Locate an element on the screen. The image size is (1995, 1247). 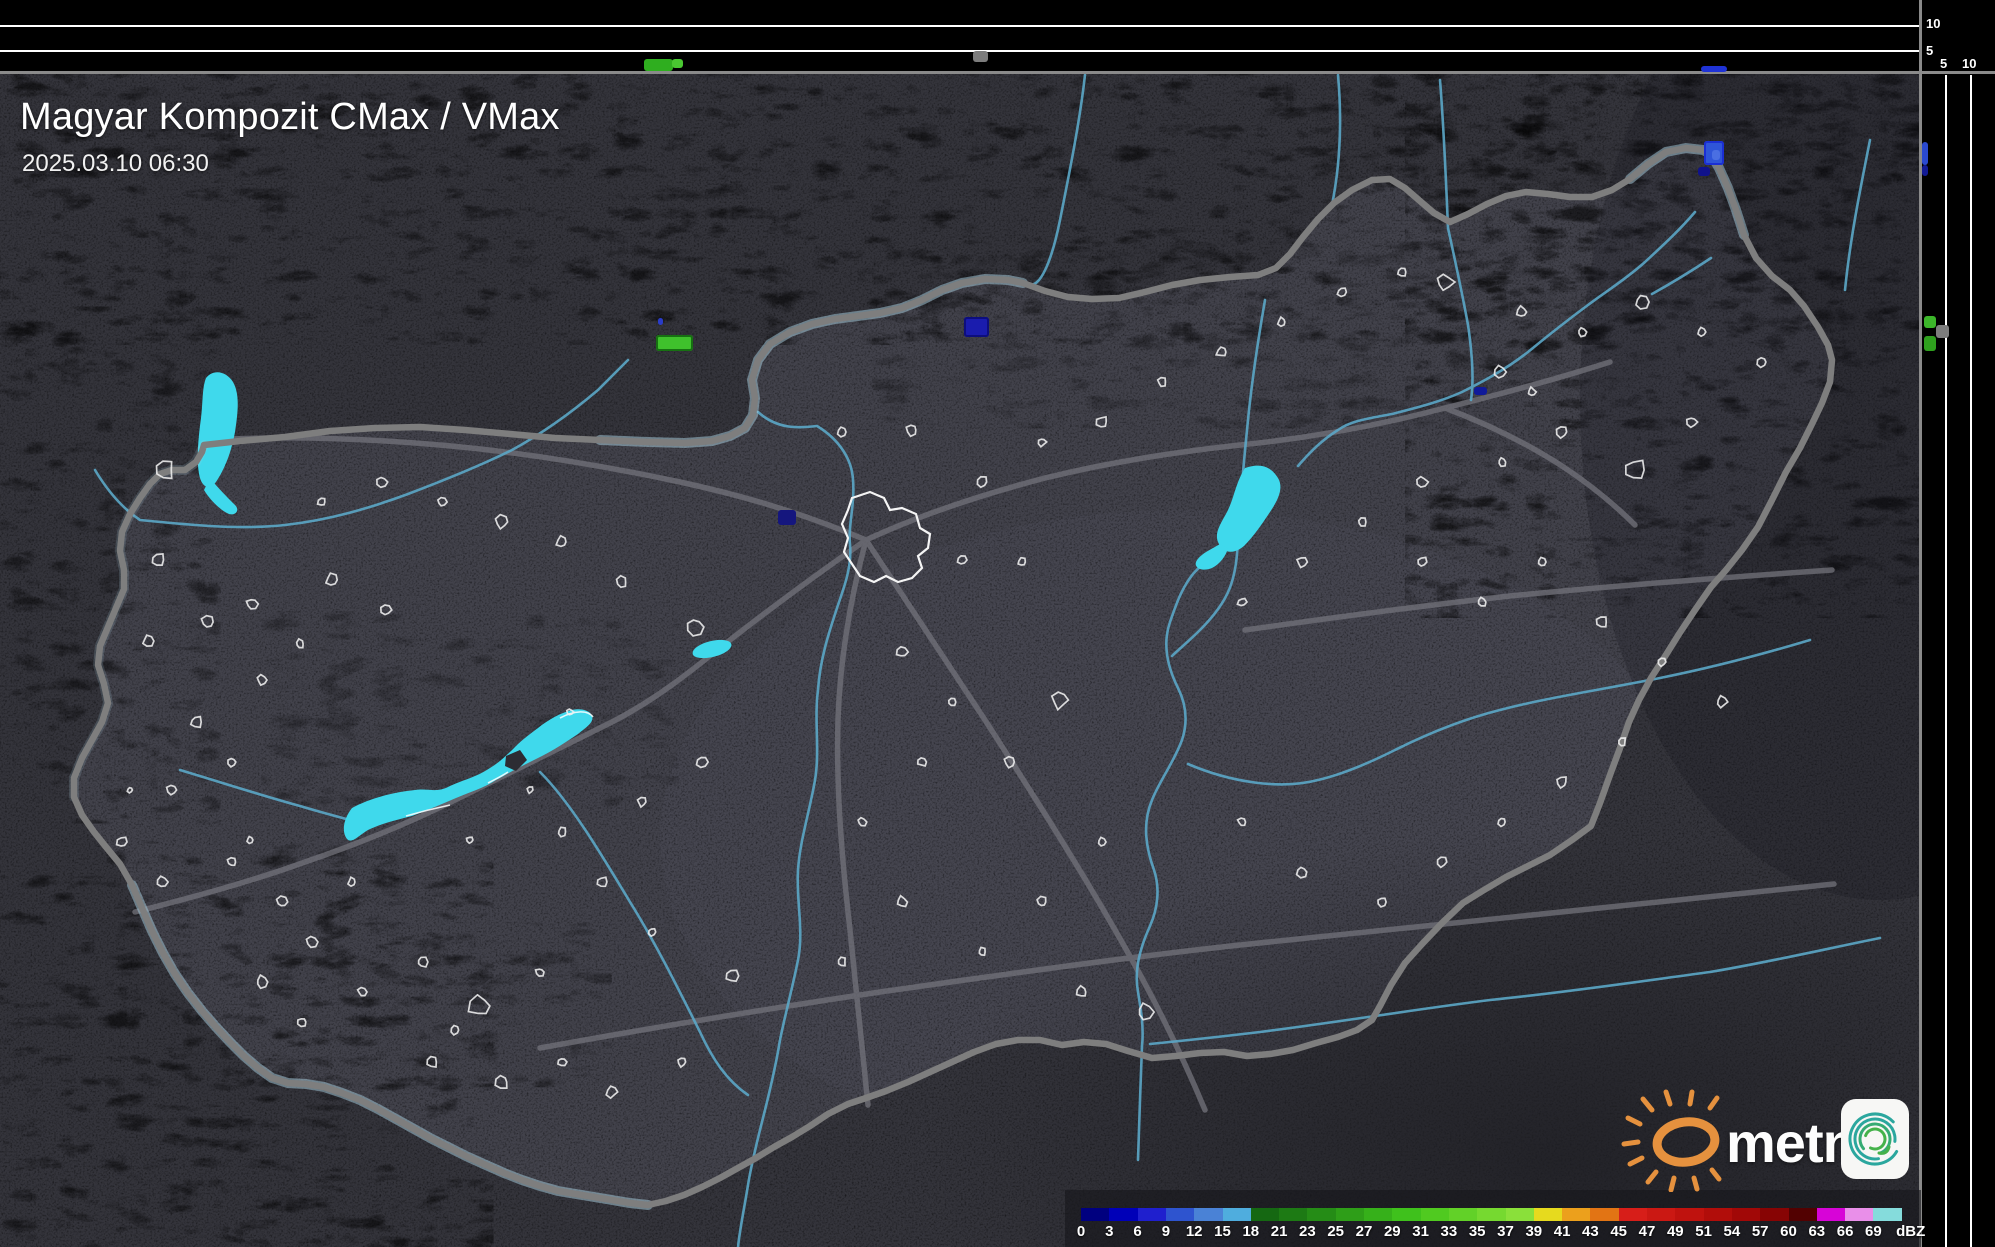
top-axis-tick-10: 10 is located at coordinates (1933, 23).